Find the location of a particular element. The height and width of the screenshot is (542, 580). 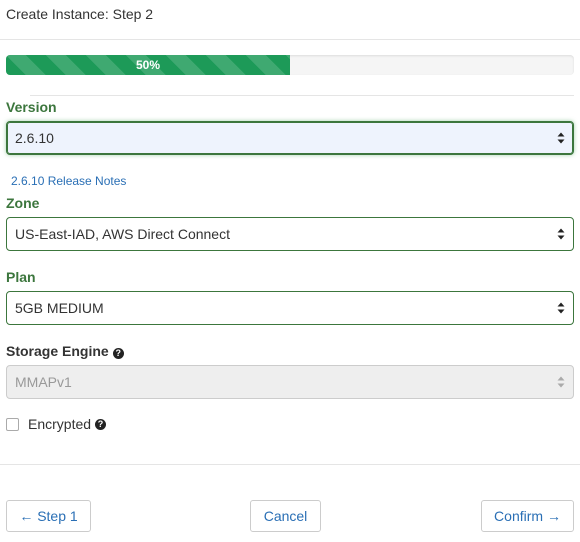

plan-label: Plan is located at coordinates (21, 277).